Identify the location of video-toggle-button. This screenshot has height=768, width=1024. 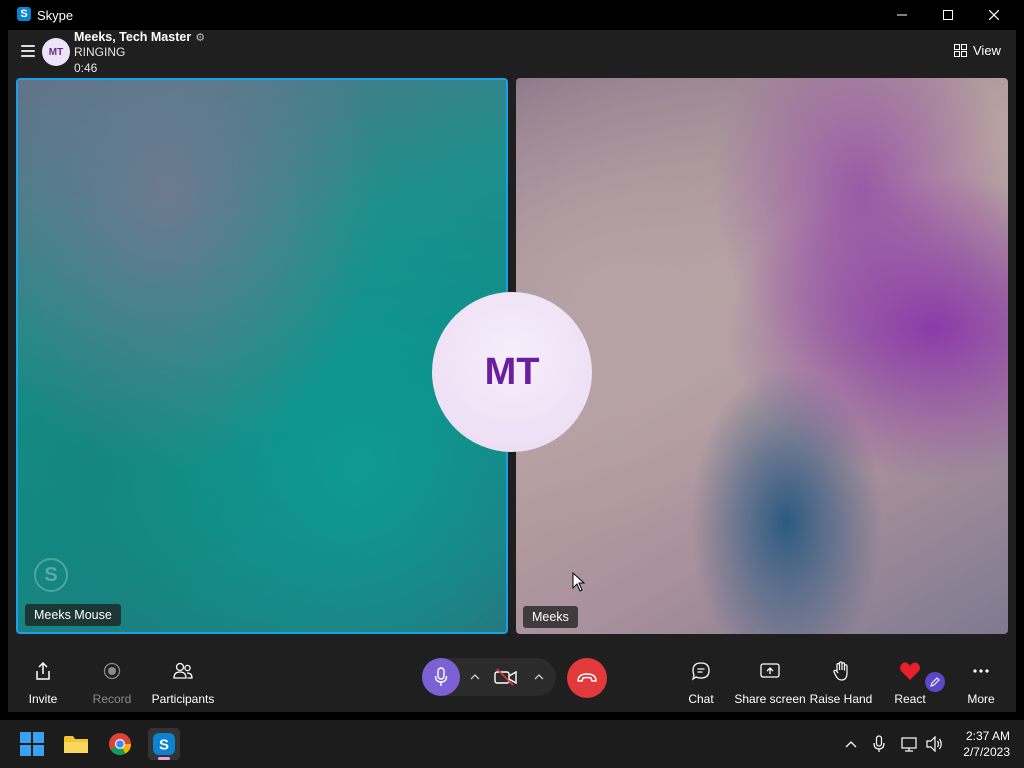
(506, 677).